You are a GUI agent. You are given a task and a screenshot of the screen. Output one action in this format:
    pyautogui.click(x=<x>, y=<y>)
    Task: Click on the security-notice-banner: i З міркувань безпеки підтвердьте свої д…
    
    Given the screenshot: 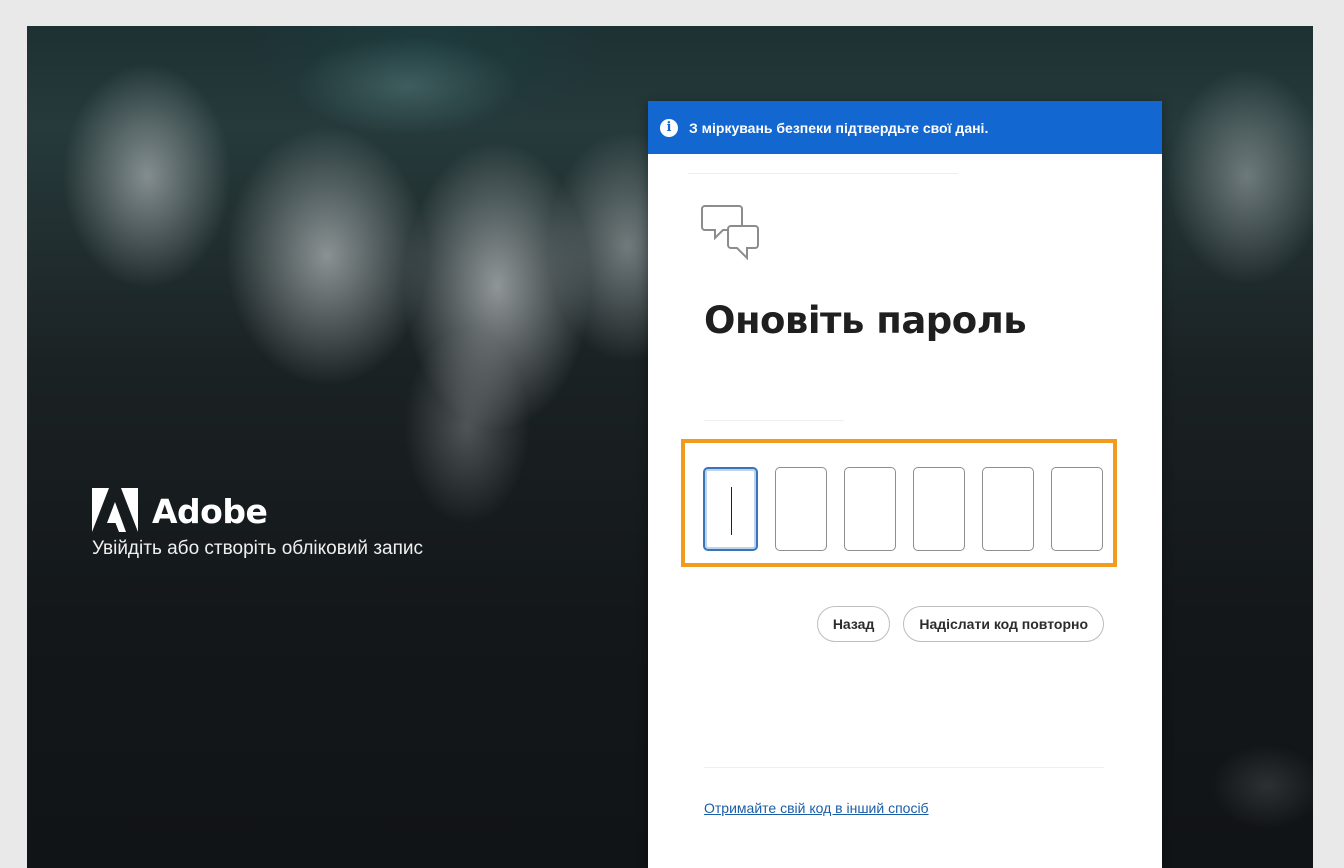 What is the action you would take?
    pyautogui.click(x=905, y=127)
    